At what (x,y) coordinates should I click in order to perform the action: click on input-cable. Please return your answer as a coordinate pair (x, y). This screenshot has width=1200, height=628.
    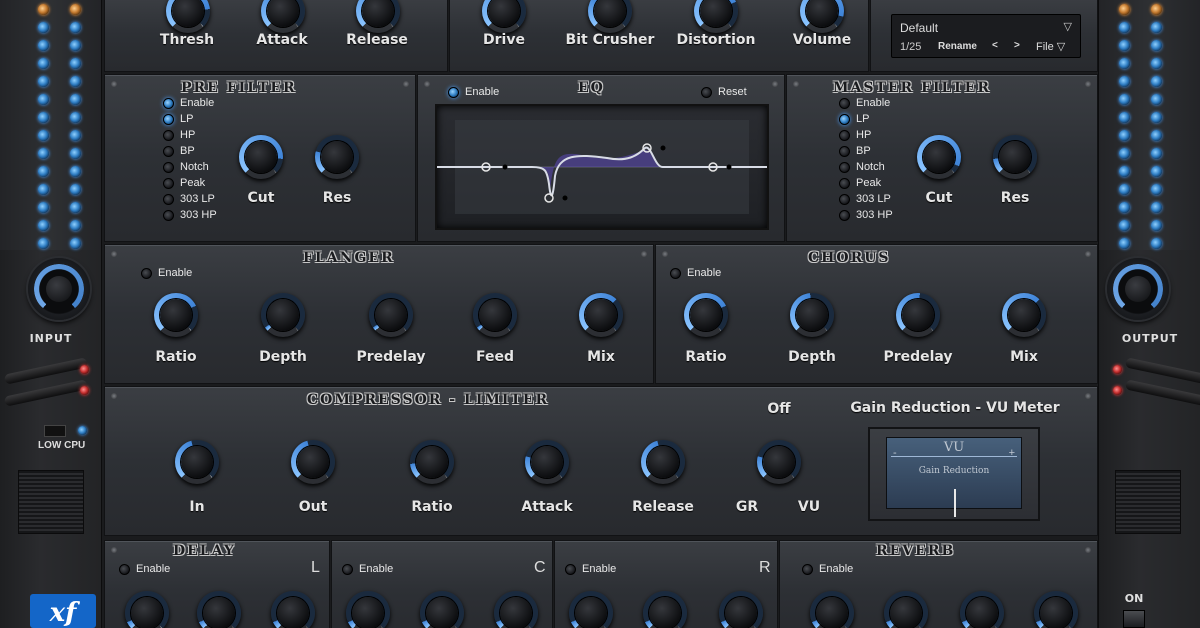
    Looking at the image, I should click on (46, 393).